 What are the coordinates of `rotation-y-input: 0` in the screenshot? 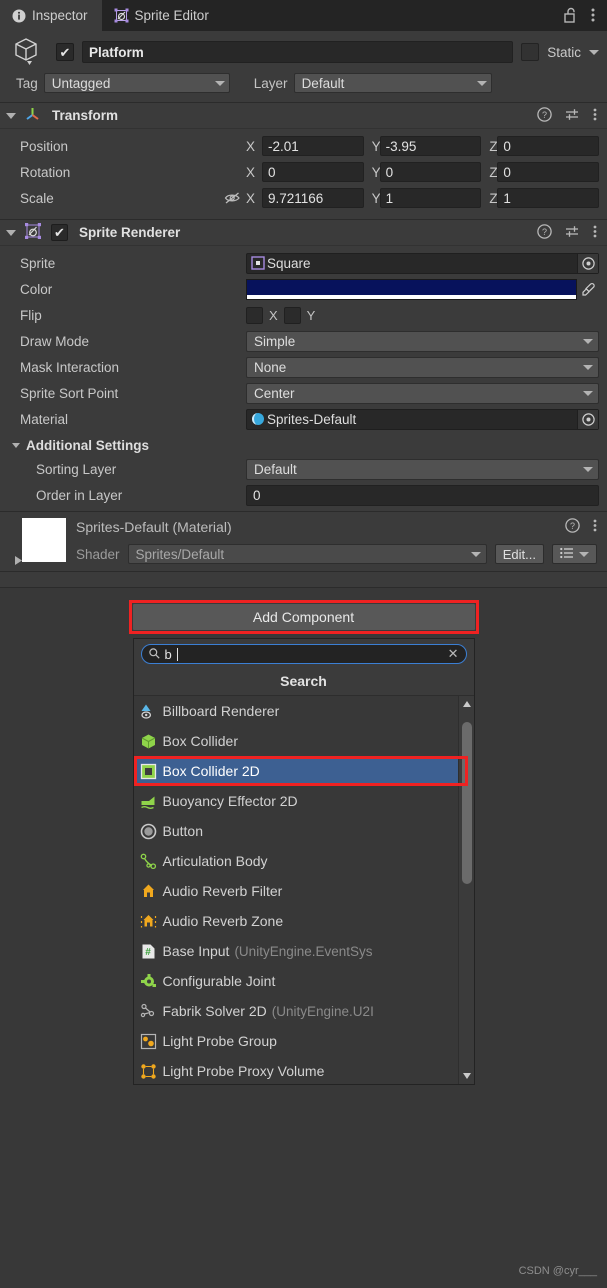 It's located at (430, 172).